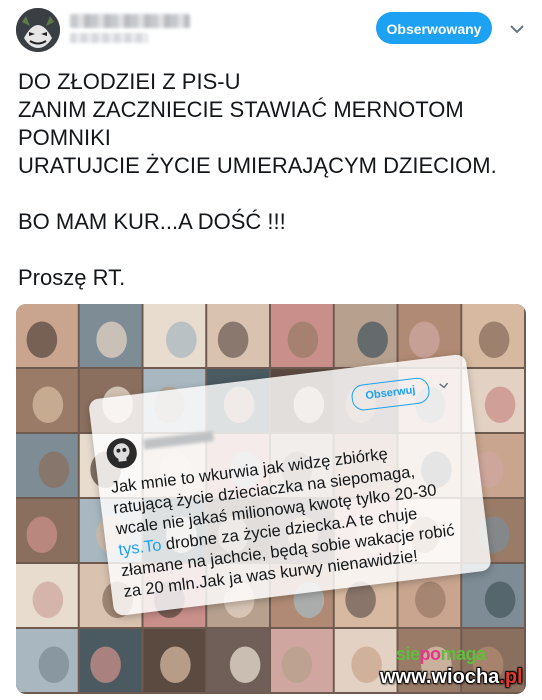 Image resolution: width=542 pixels, height=700 pixels. I want to click on tweet-line: Proszę RT., so click(72, 277).